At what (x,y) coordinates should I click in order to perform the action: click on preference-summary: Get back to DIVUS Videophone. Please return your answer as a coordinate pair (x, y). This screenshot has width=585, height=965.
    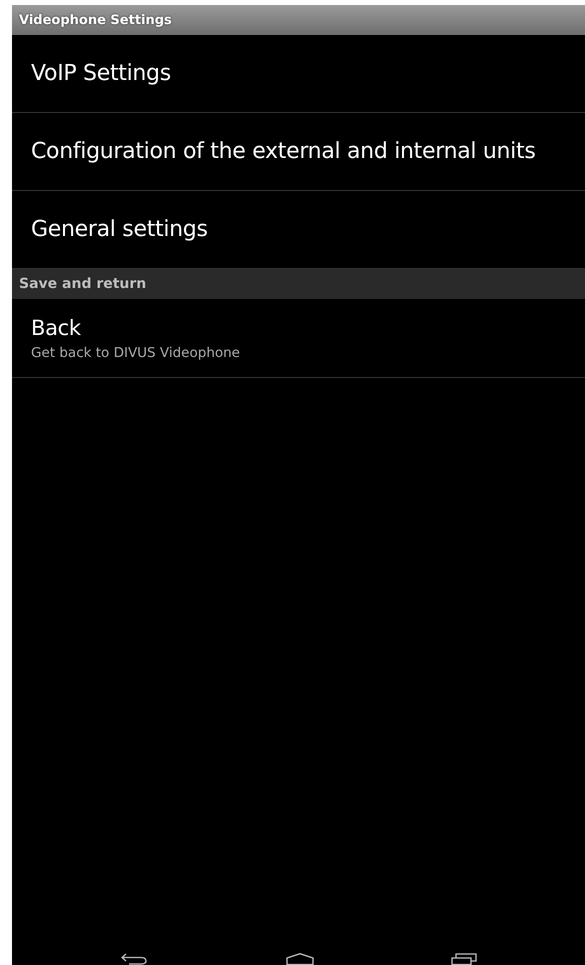
    Looking at the image, I should click on (136, 352).